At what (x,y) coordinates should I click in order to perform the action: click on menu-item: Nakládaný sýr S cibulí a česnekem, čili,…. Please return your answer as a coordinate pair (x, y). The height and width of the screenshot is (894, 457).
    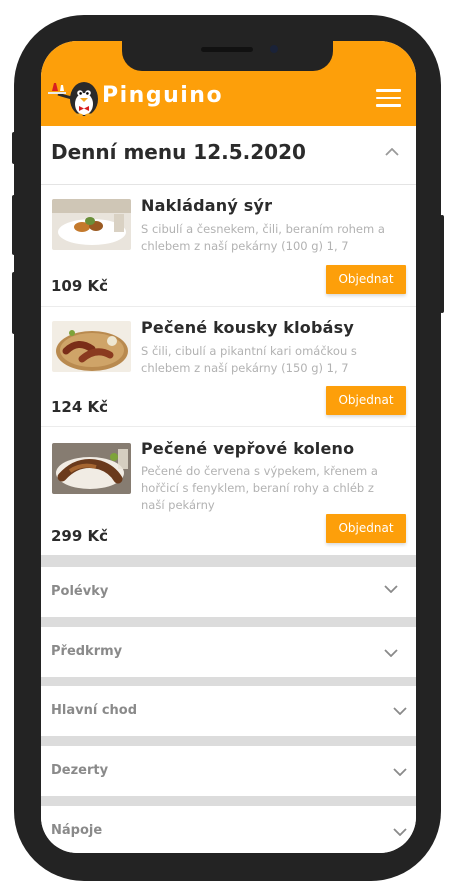
    Looking at the image, I should click on (228, 246).